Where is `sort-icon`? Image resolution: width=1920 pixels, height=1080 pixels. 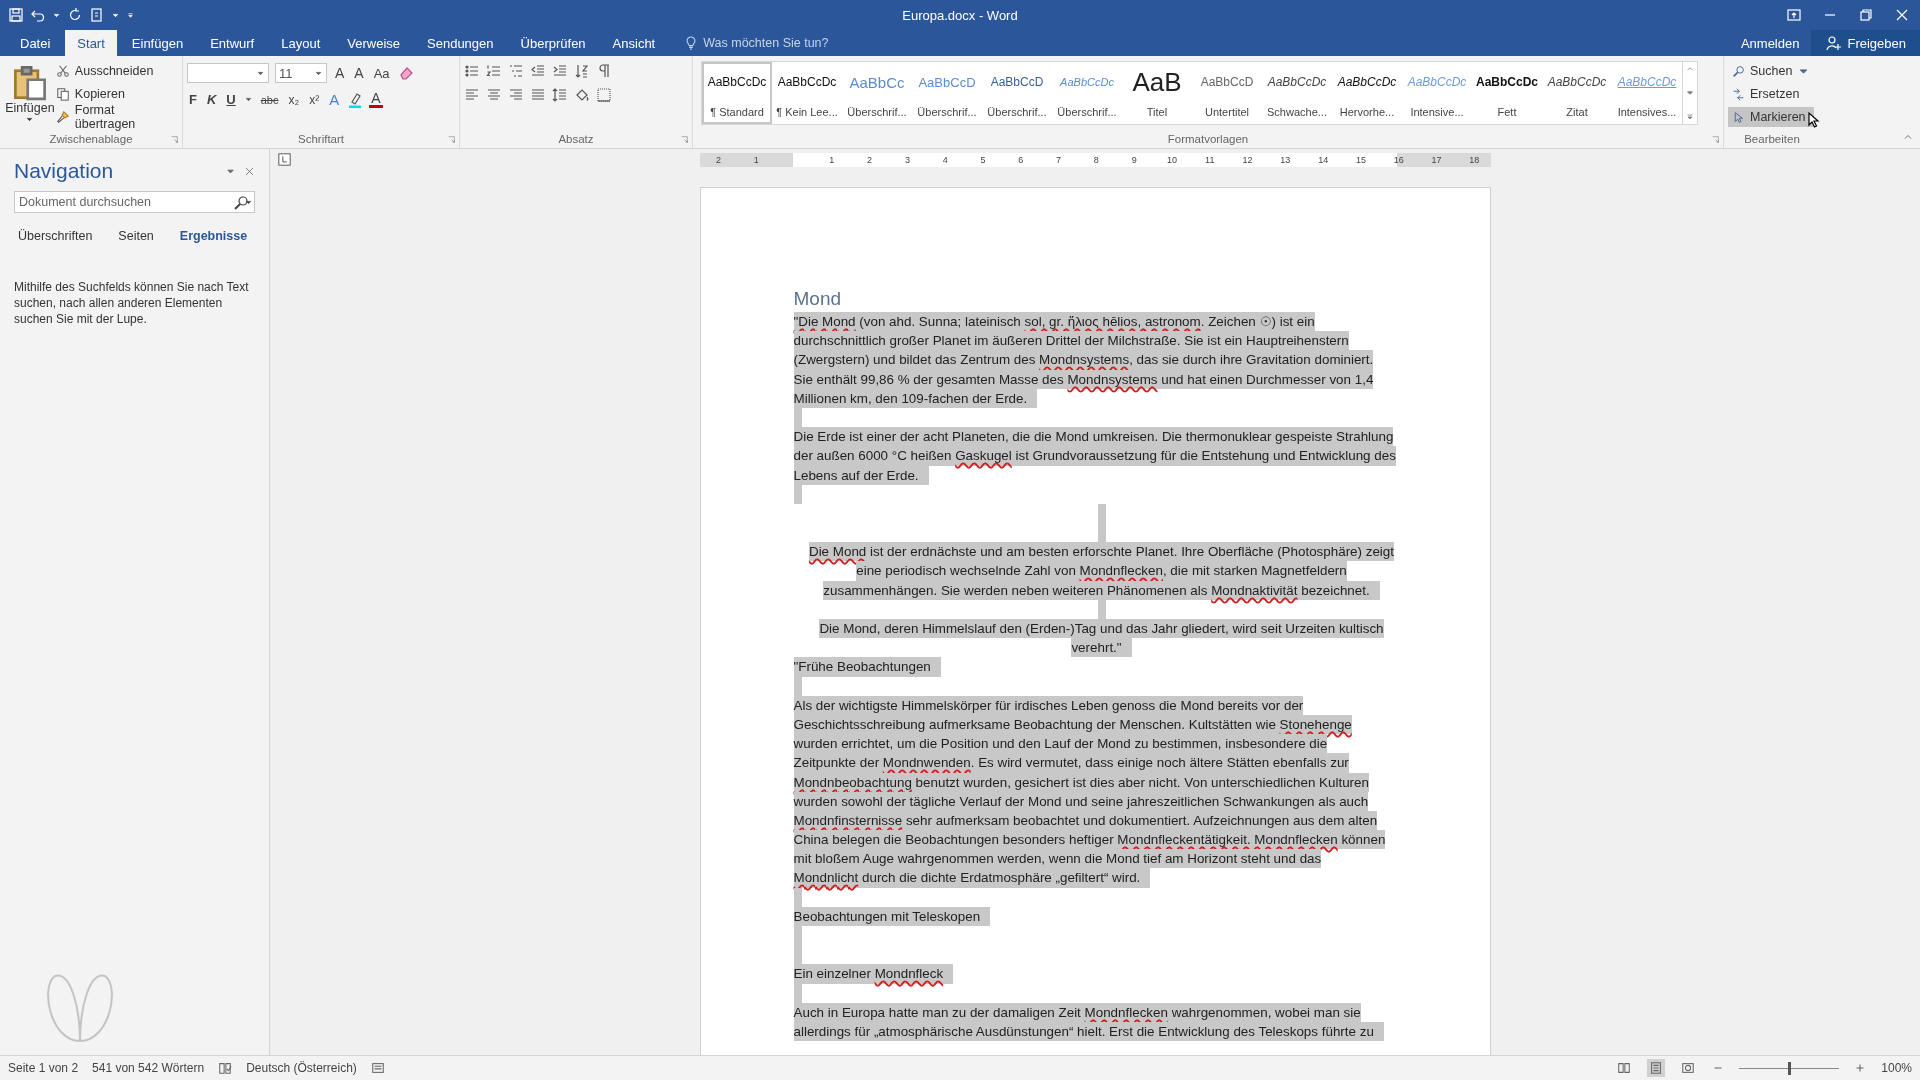 sort-icon is located at coordinates (582, 71).